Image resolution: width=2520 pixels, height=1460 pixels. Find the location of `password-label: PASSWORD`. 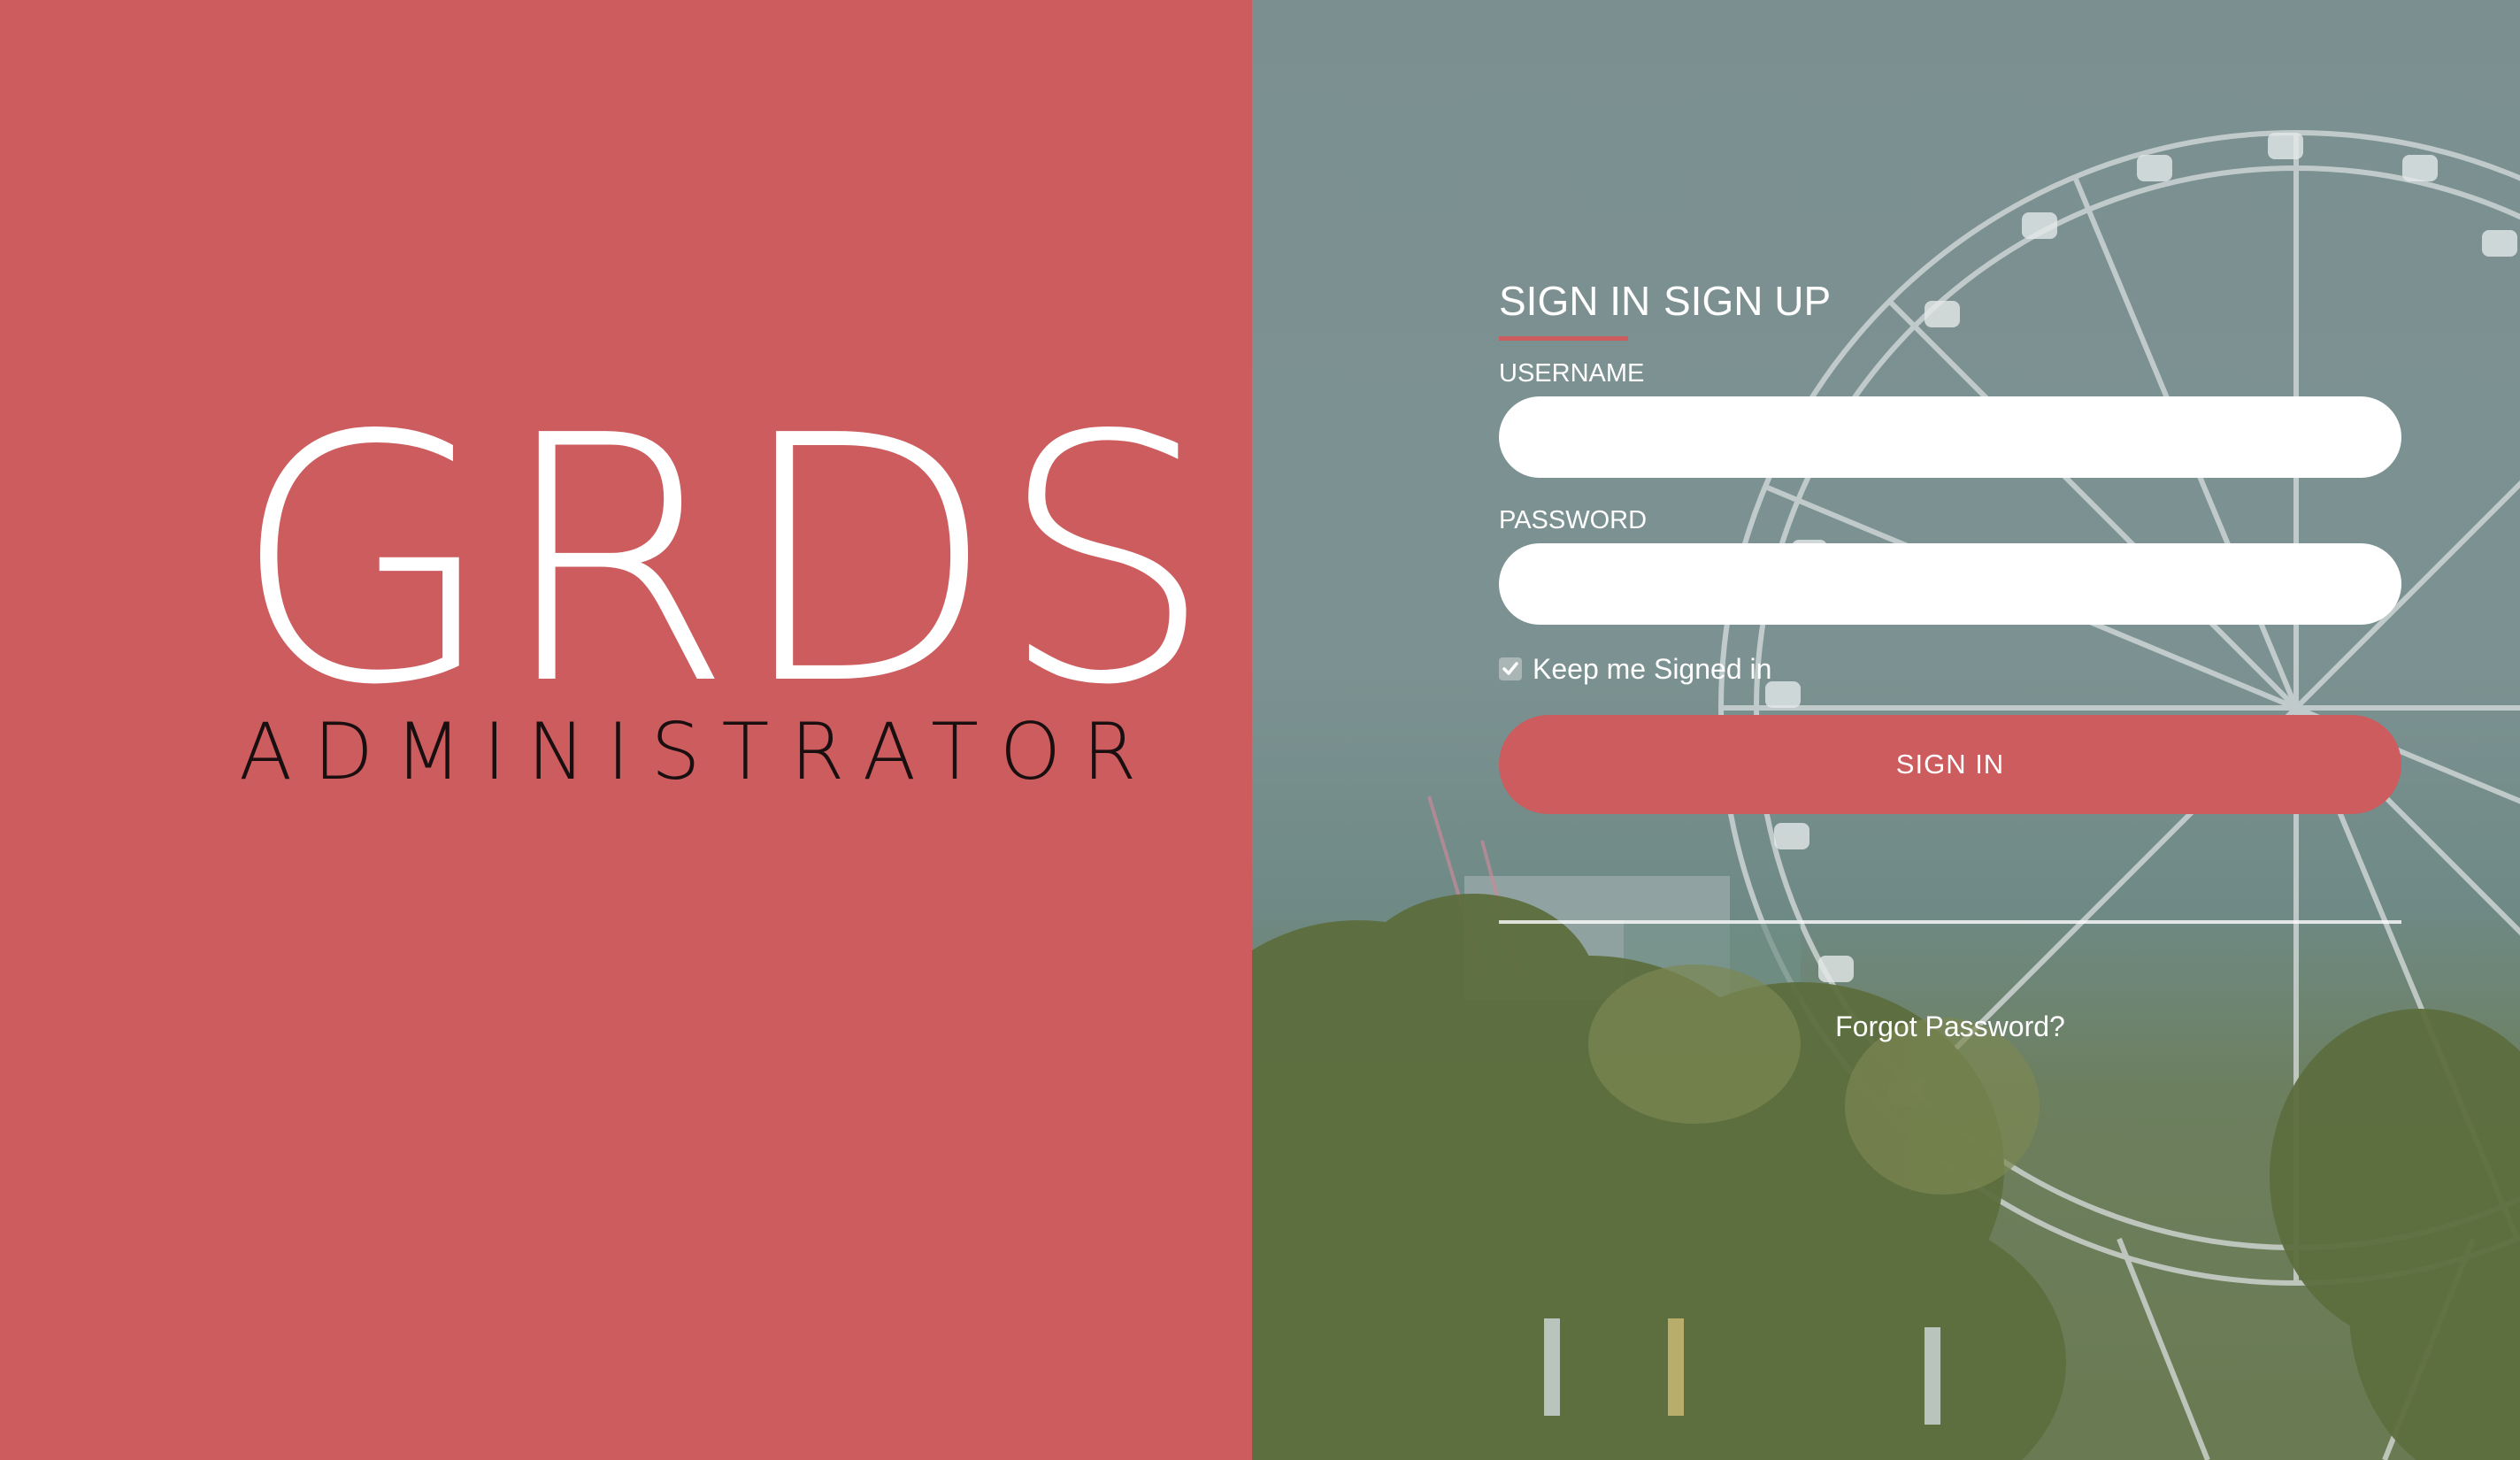

password-label: PASSWORD is located at coordinates (1573, 520).